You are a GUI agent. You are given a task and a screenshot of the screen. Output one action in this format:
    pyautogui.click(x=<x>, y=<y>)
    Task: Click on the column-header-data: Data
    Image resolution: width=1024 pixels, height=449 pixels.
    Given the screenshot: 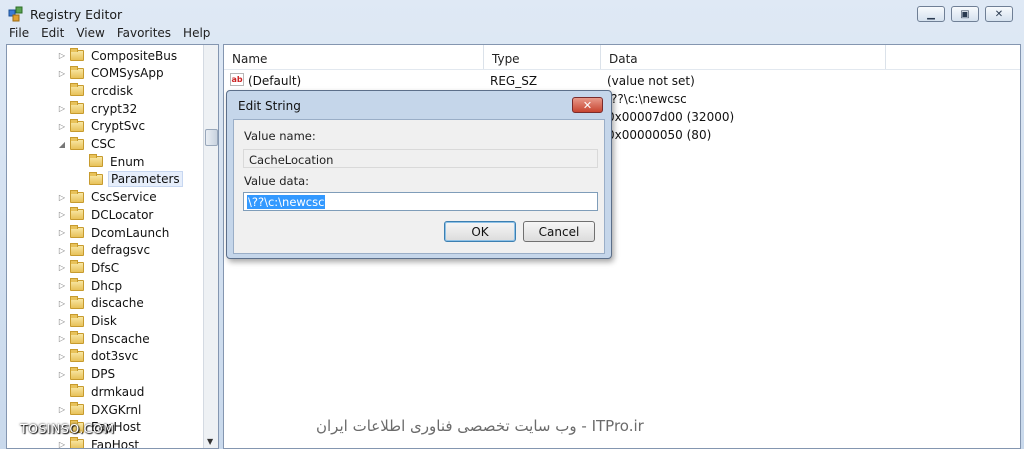 What is the action you would take?
    pyautogui.click(x=743, y=57)
    